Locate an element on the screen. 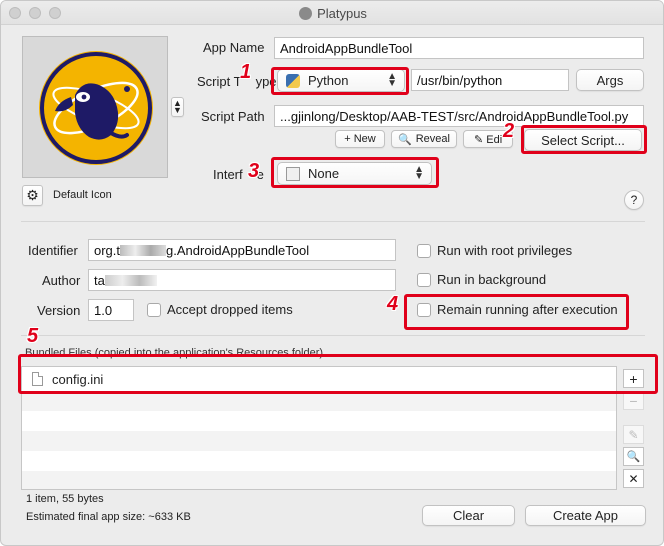  window-title-wrap: Platypus is located at coordinates (332, 13).